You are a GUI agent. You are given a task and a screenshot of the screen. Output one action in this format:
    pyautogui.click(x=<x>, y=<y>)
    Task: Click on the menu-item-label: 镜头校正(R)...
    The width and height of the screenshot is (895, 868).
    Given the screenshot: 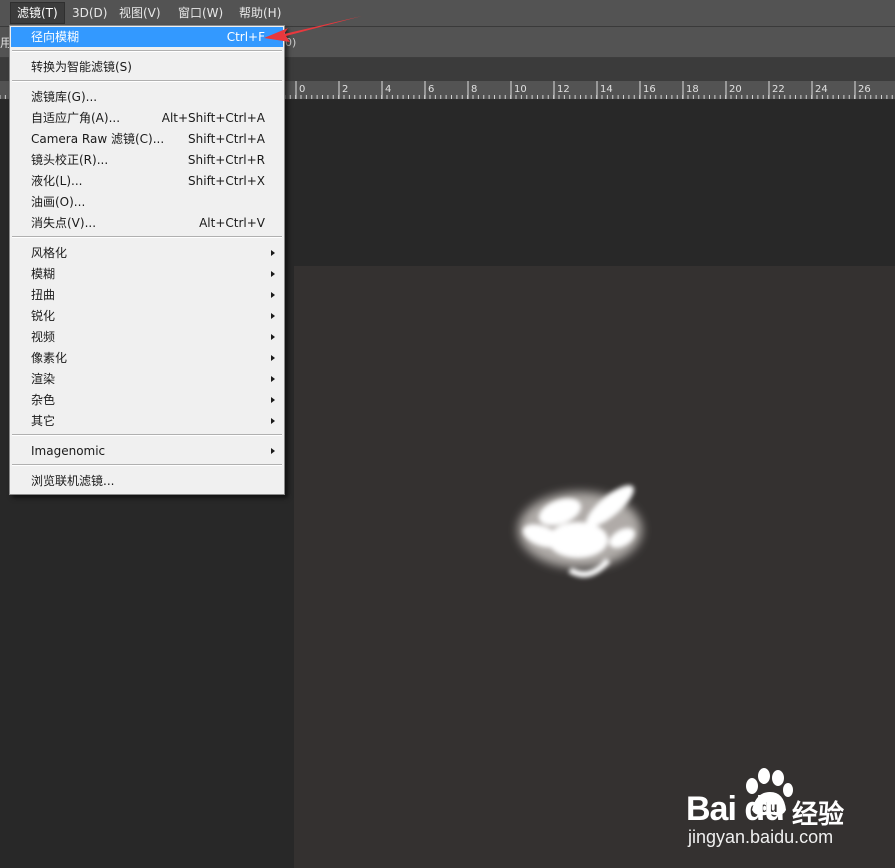 What is the action you would take?
    pyautogui.click(x=70, y=160)
    